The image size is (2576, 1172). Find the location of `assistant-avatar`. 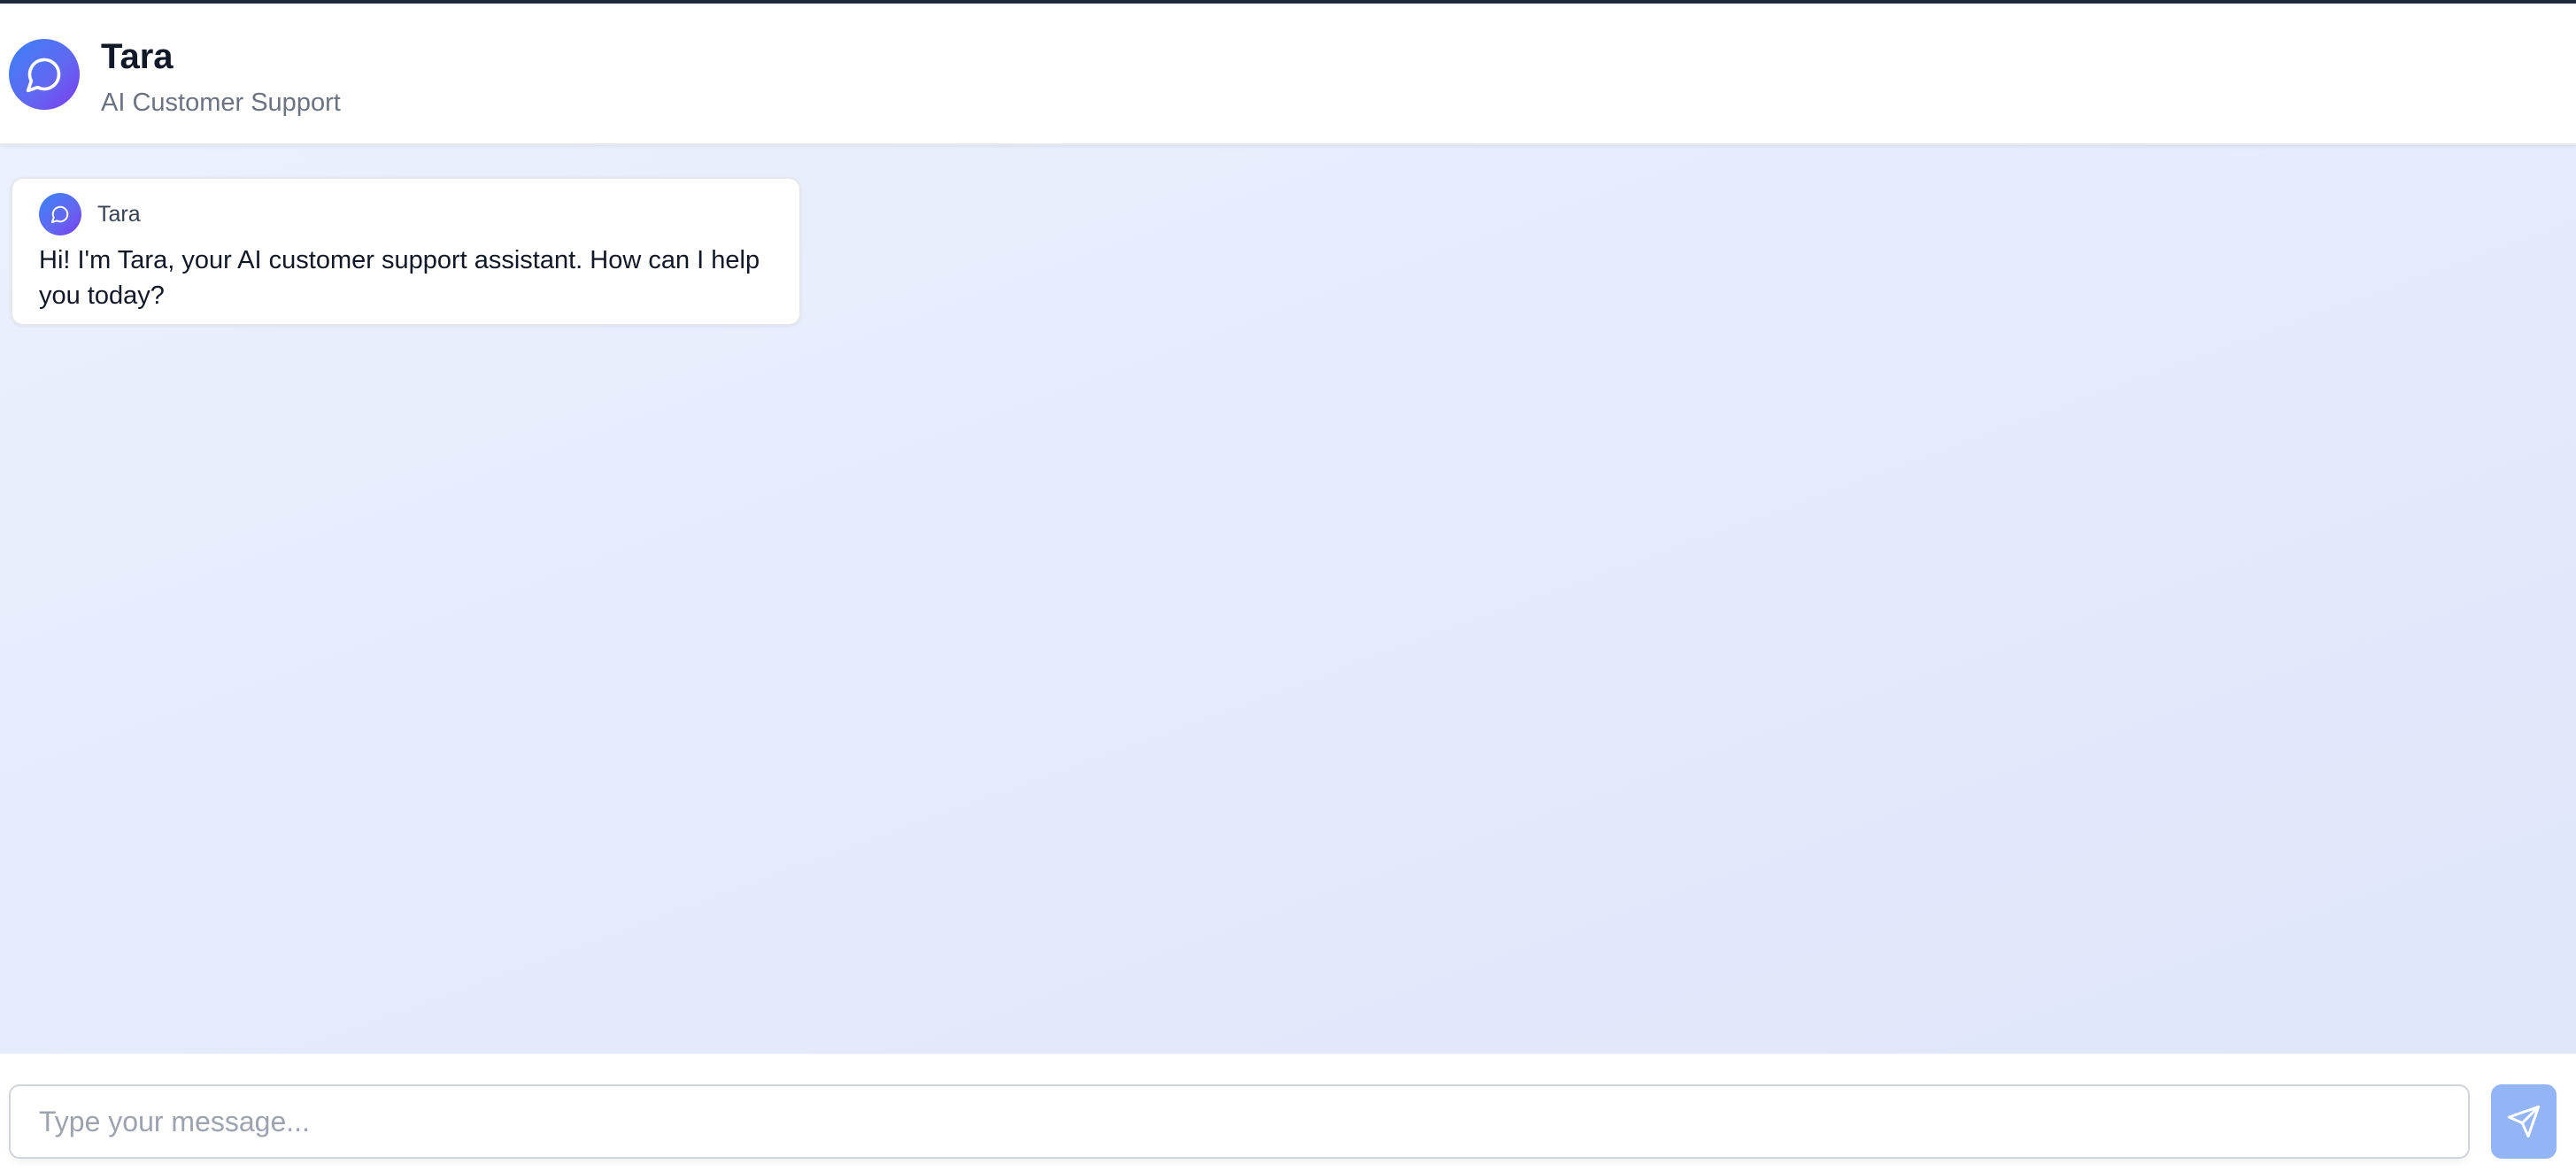

assistant-avatar is located at coordinates (44, 74).